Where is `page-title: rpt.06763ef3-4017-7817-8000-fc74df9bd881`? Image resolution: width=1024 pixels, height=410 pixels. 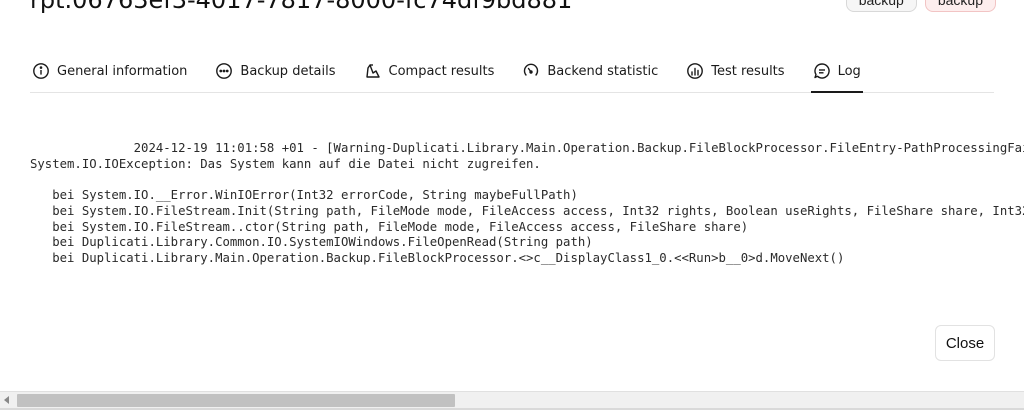
page-title: rpt.06763ef3-4017-7817-8000-fc74df9bd881 is located at coordinates (301, 7).